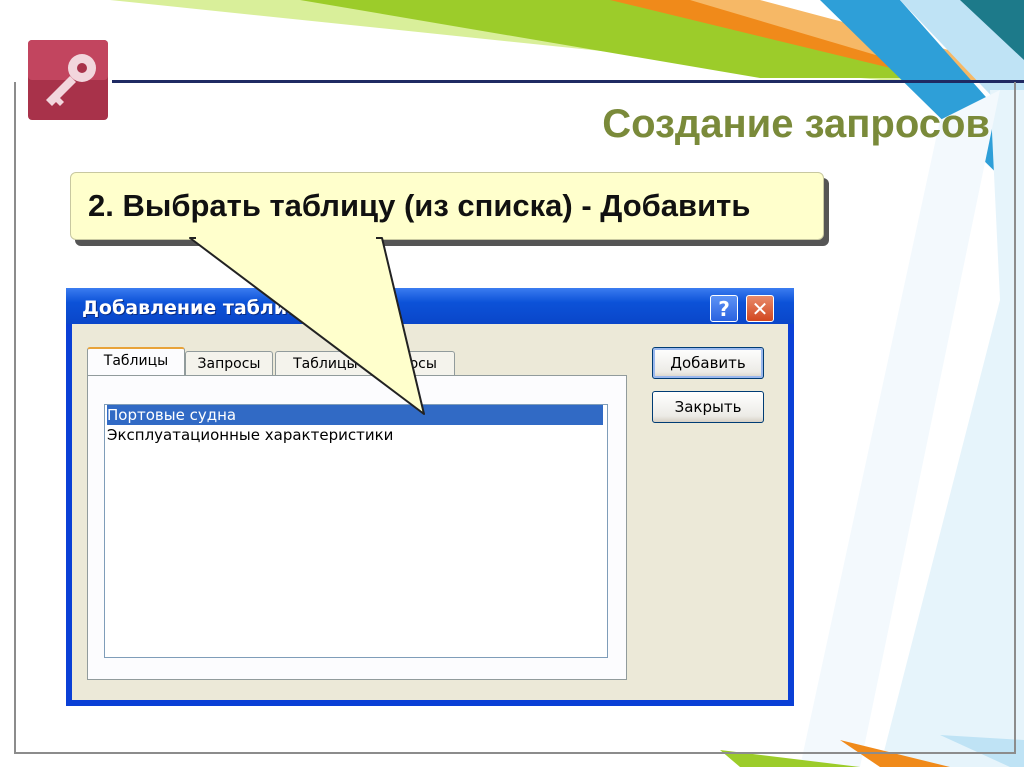 The width and height of the screenshot is (1024, 767). What do you see at coordinates (430, 306) in the screenshot?
I see `dialog-titlebar: Добавление таблицы ? ✕` at bounding box center [430, 306].